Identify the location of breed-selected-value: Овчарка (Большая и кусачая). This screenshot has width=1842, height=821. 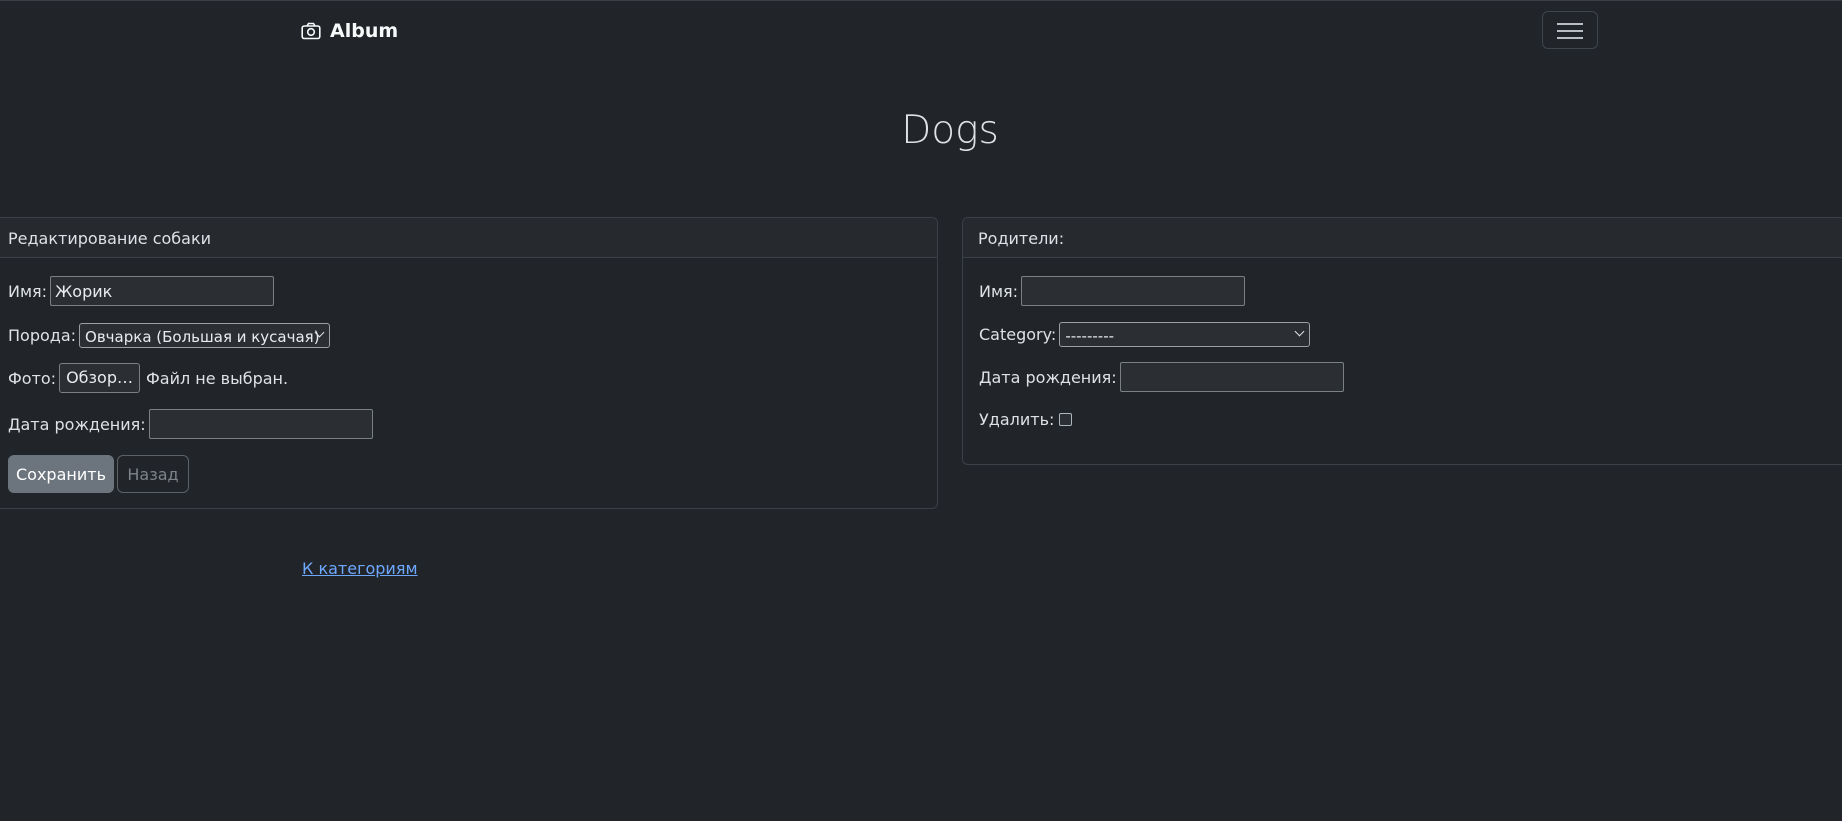
(202, 336).